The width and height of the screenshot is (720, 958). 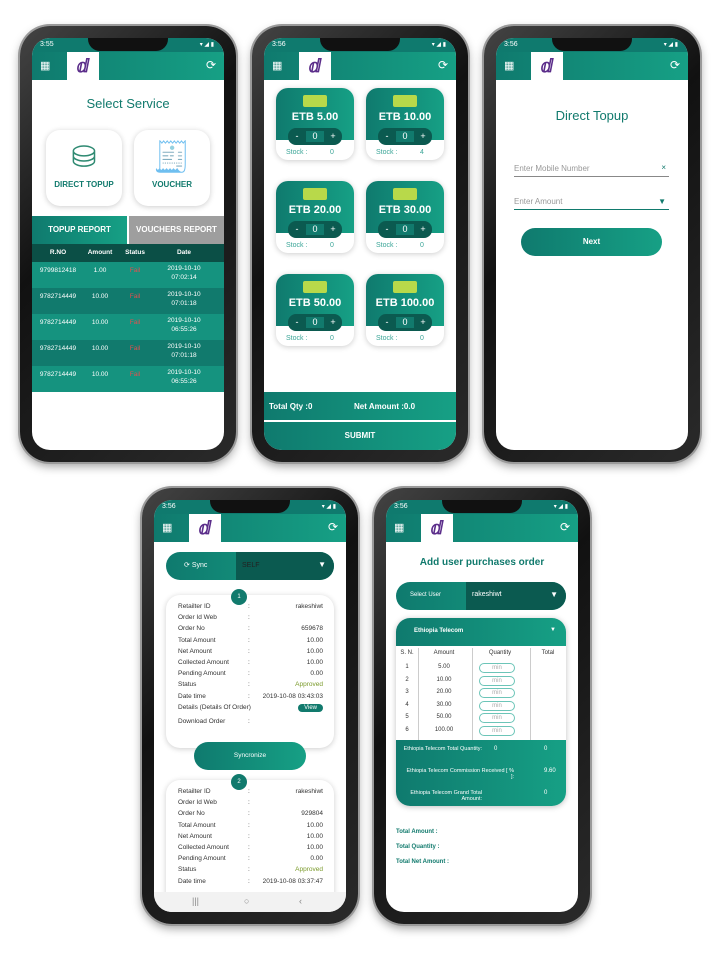 I want to click on table-row: 5 50.00 min, so click(x=481, y=720).